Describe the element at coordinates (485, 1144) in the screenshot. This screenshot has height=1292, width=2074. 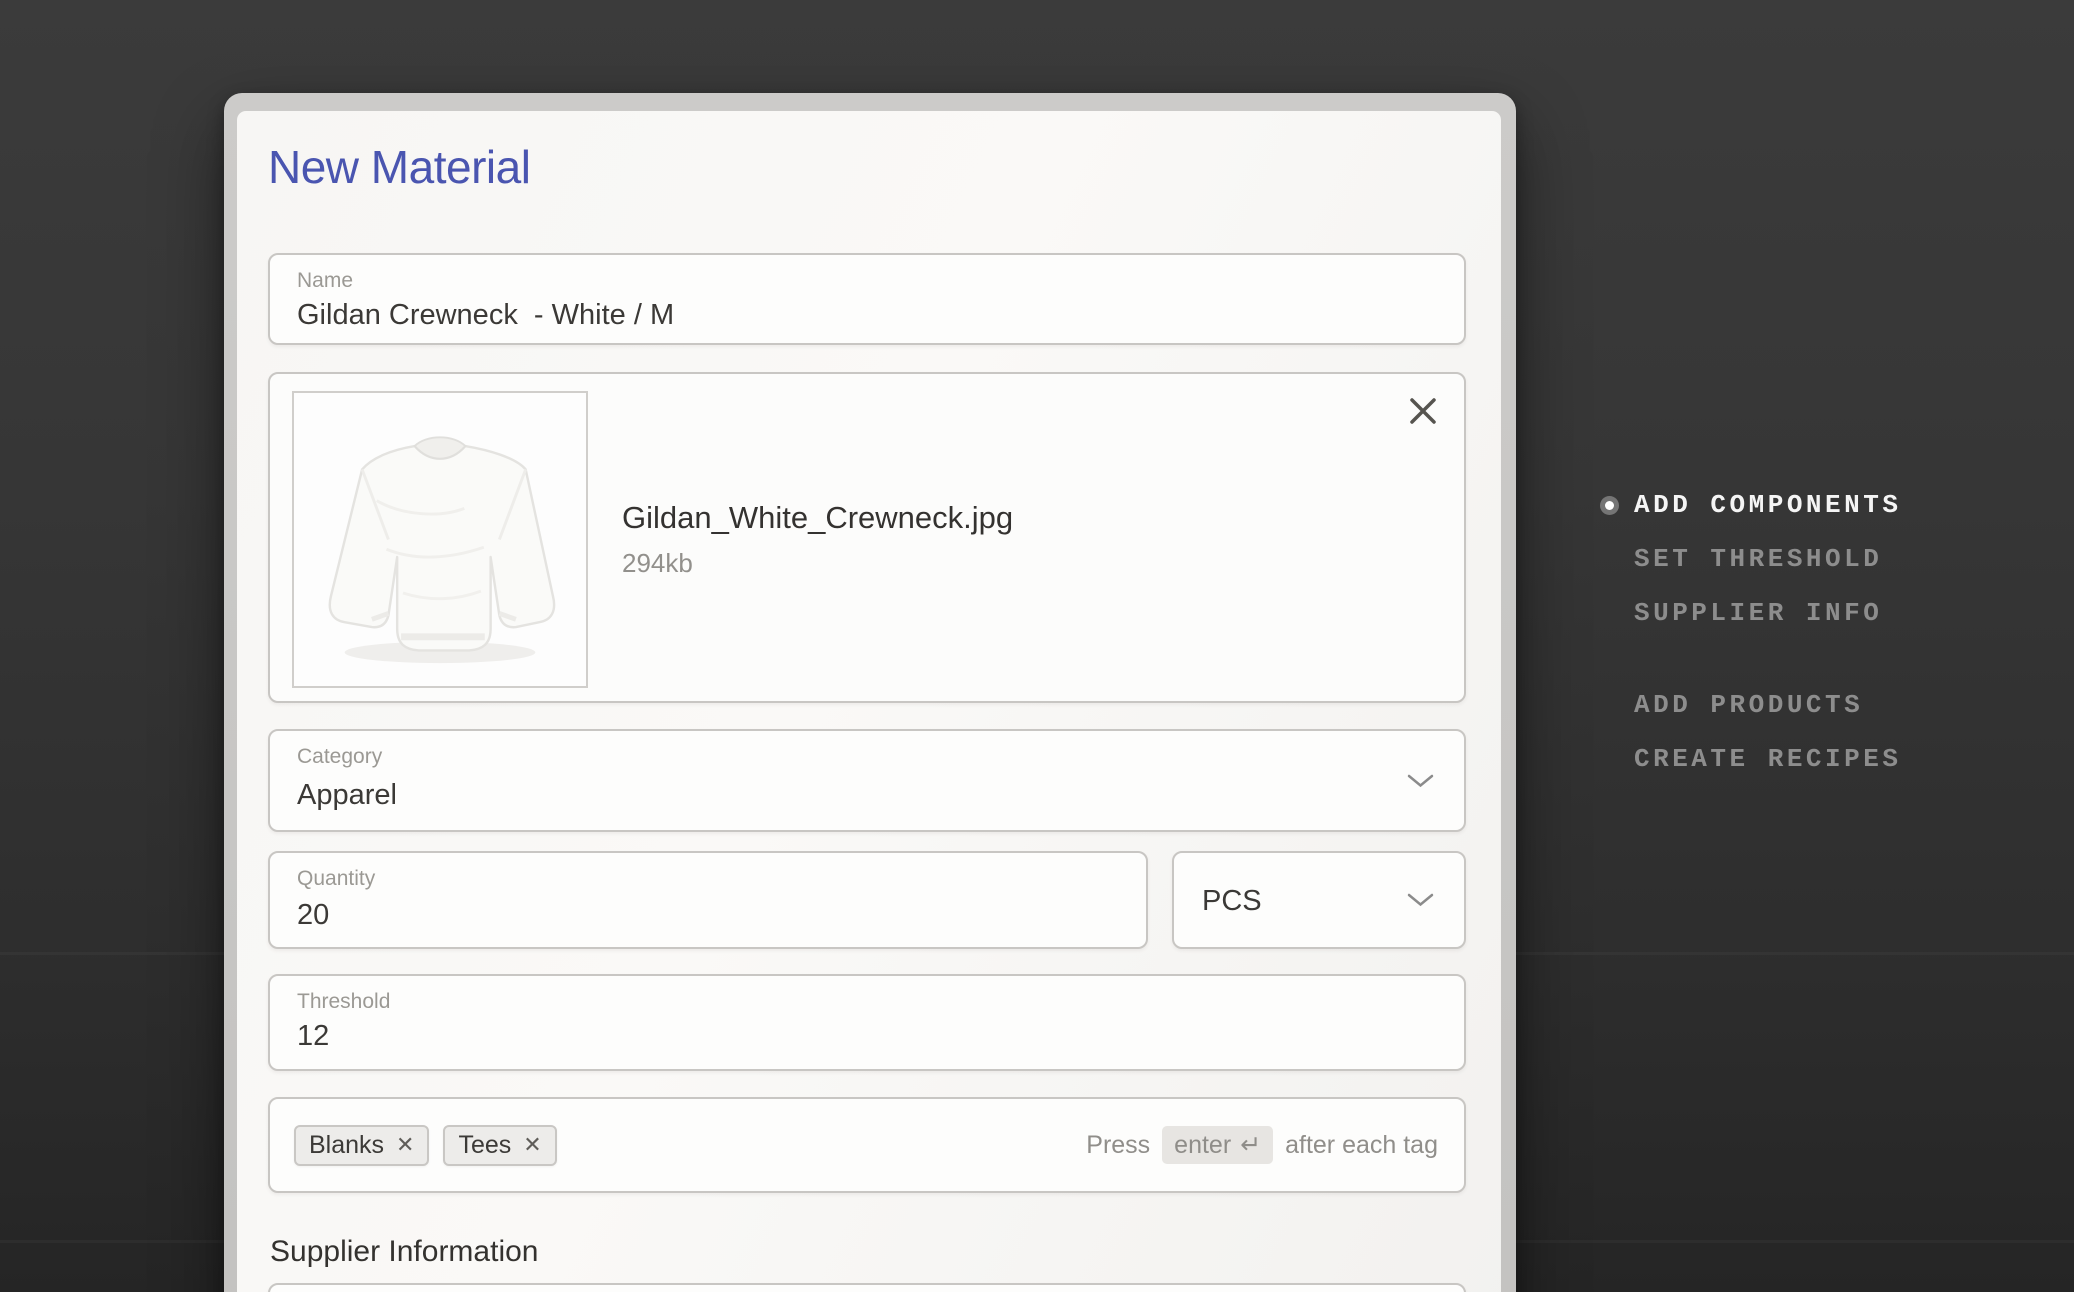
I see `tag-chip-label: Tees` at that location.